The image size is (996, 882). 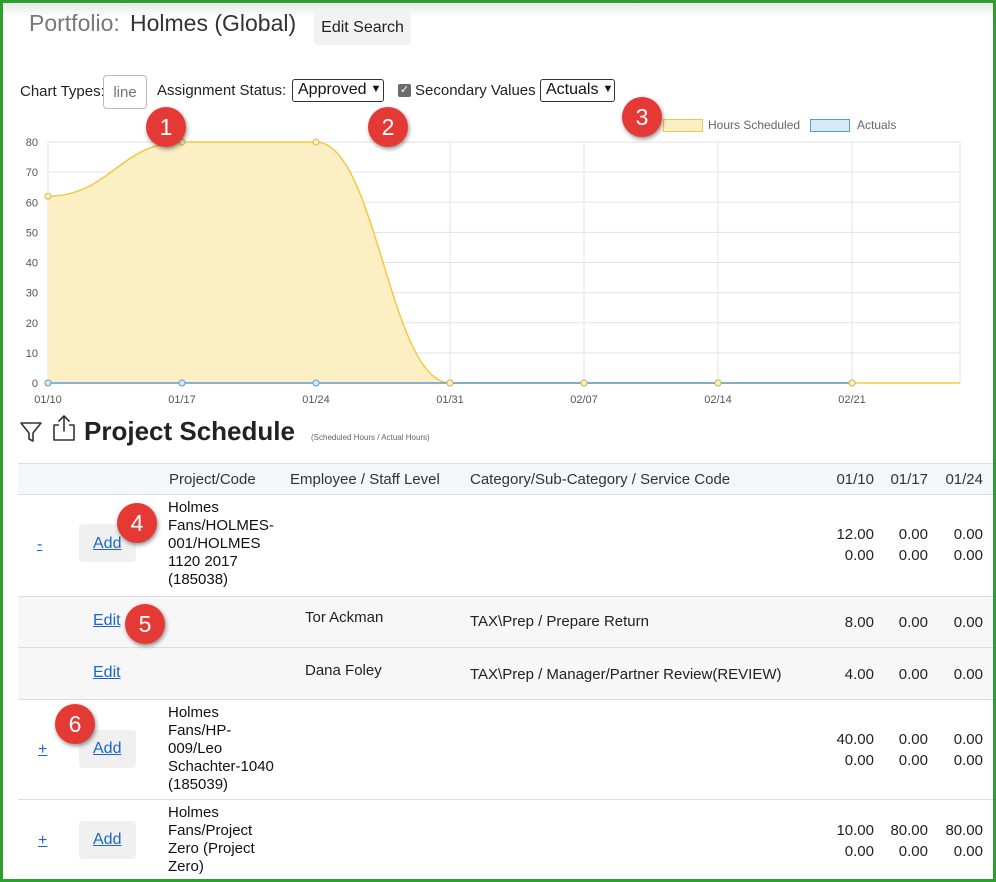 What do you see at coordinates (600, 479) in the screenshot?
I see `column-header-category: Category/Sub-Category / Service Code` at bounding box center [600, 479].